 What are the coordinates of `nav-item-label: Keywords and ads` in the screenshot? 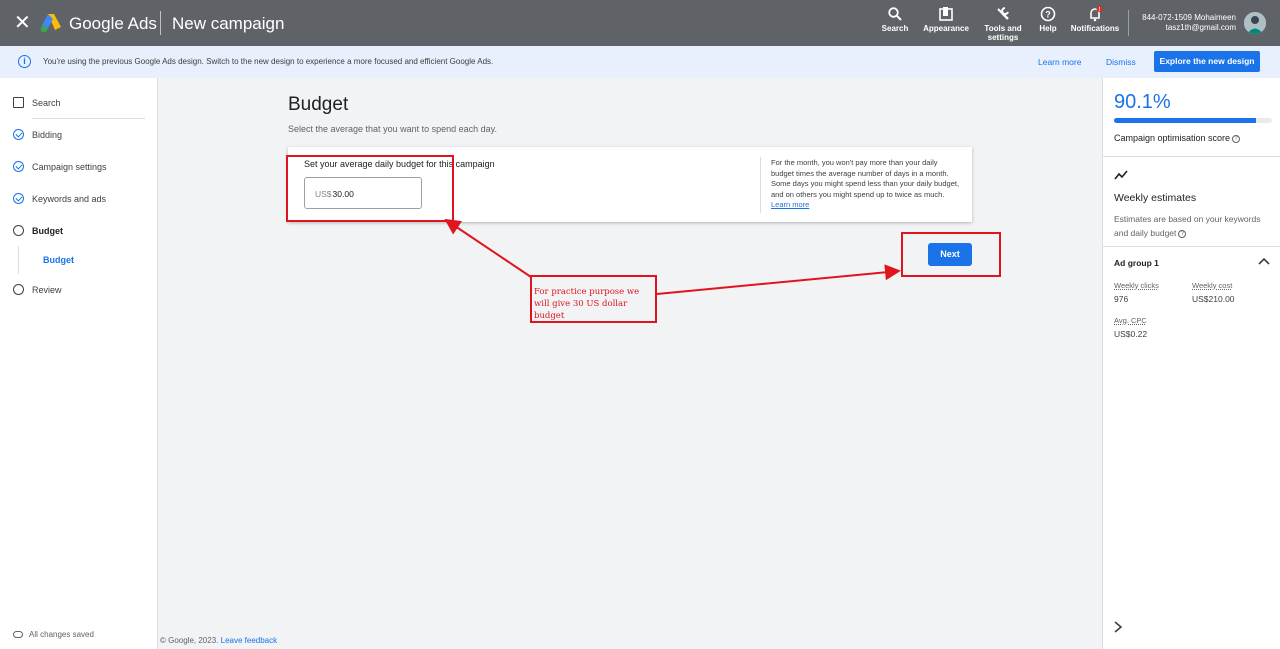 It's located at (69, 198).